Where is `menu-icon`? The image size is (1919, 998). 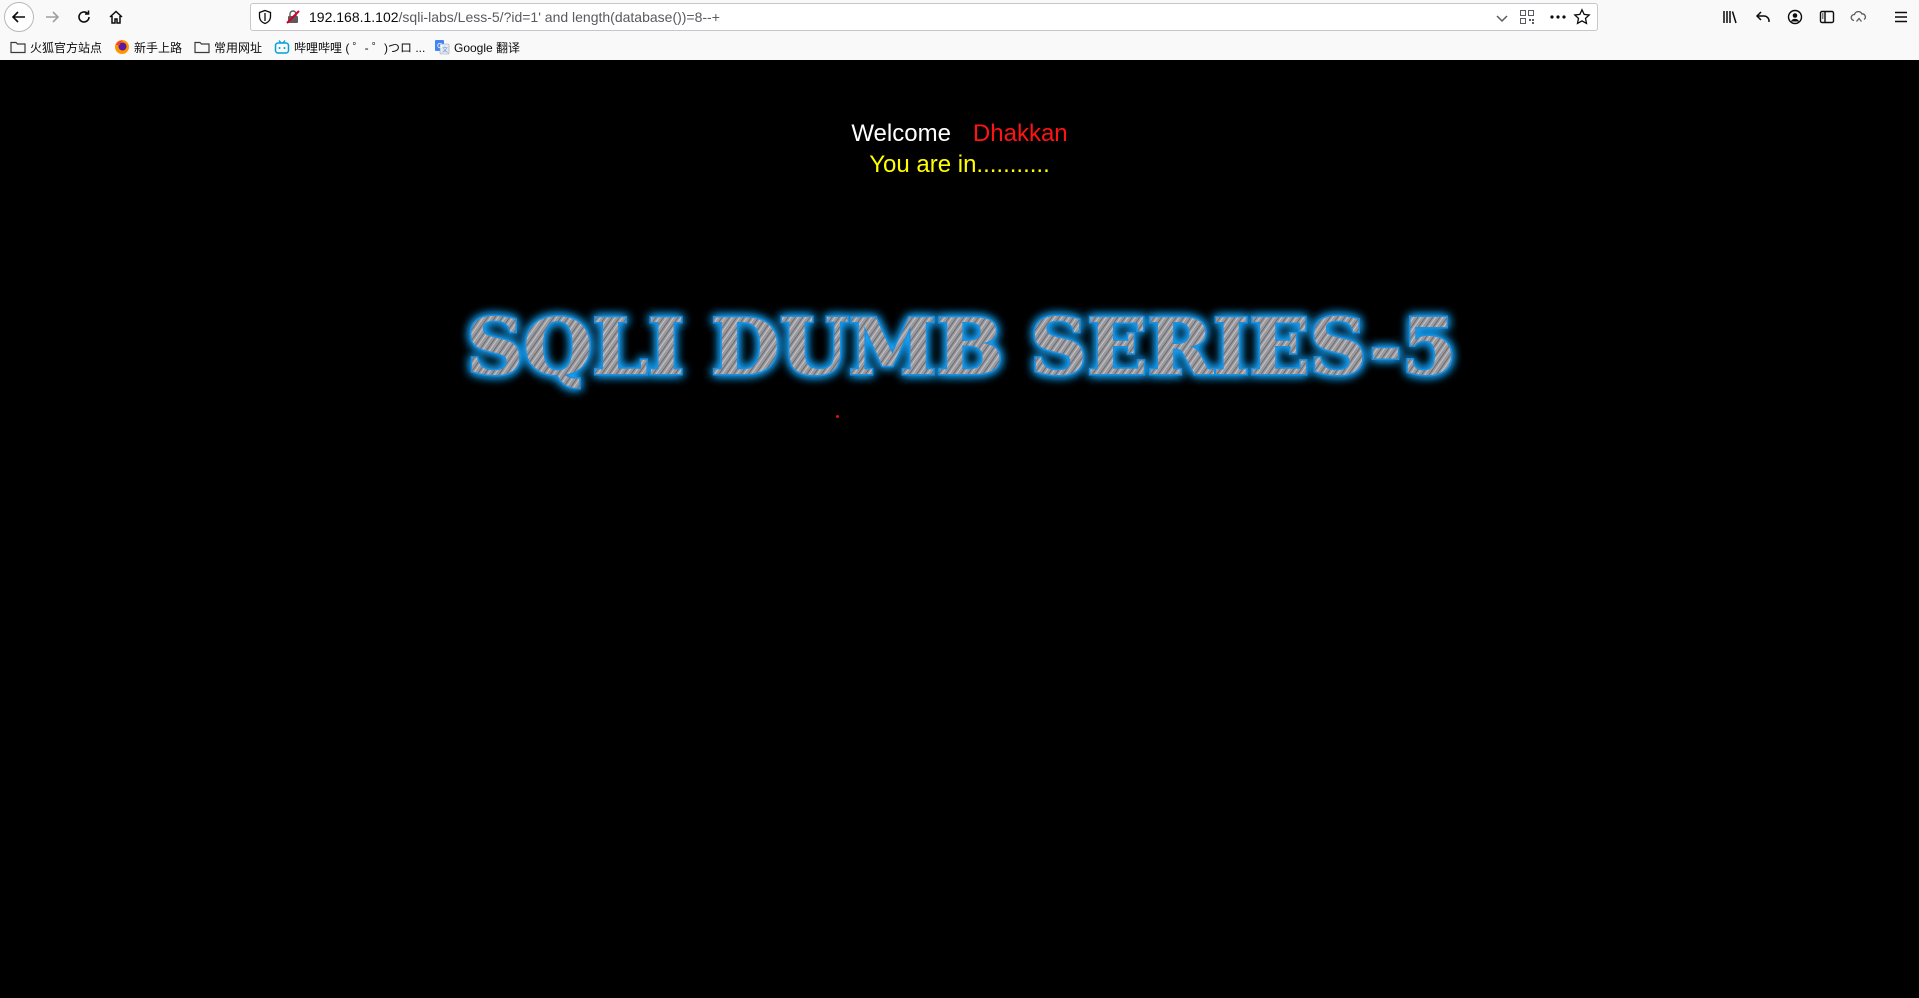 menu-icon is located at coordinates (1901, 17).